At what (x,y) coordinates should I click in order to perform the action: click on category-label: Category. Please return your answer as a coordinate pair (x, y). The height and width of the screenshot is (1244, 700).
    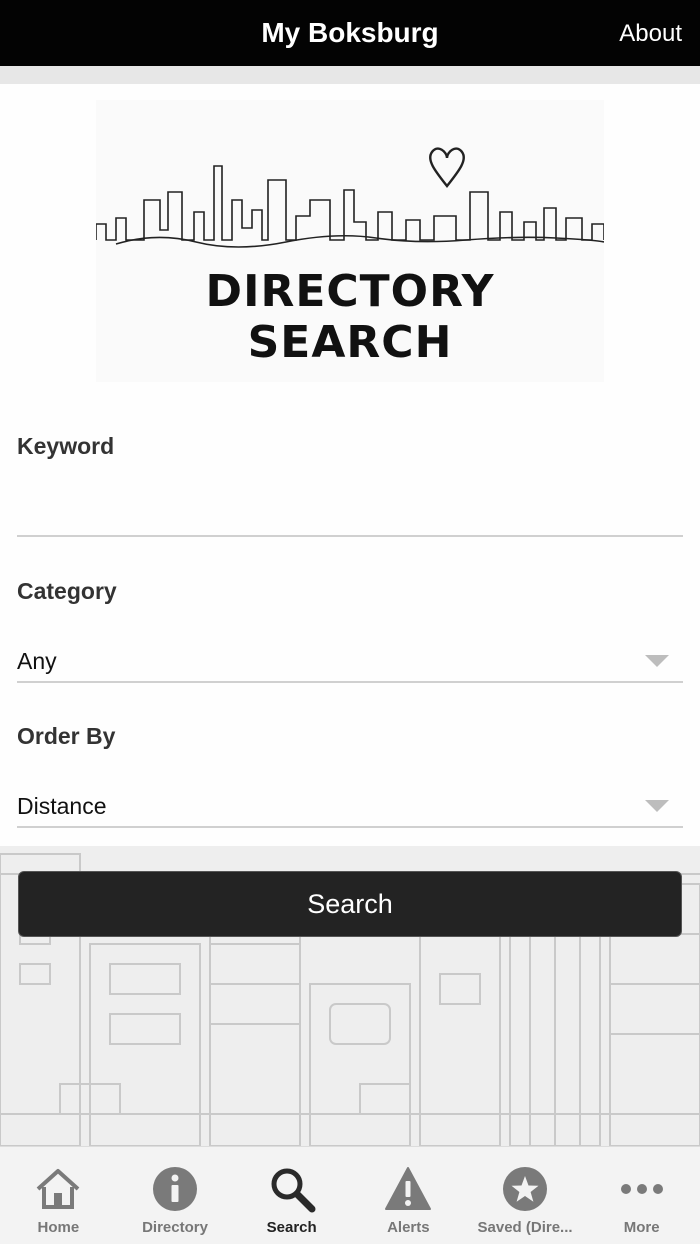
    Looking at the image, I should click on (67, 591).